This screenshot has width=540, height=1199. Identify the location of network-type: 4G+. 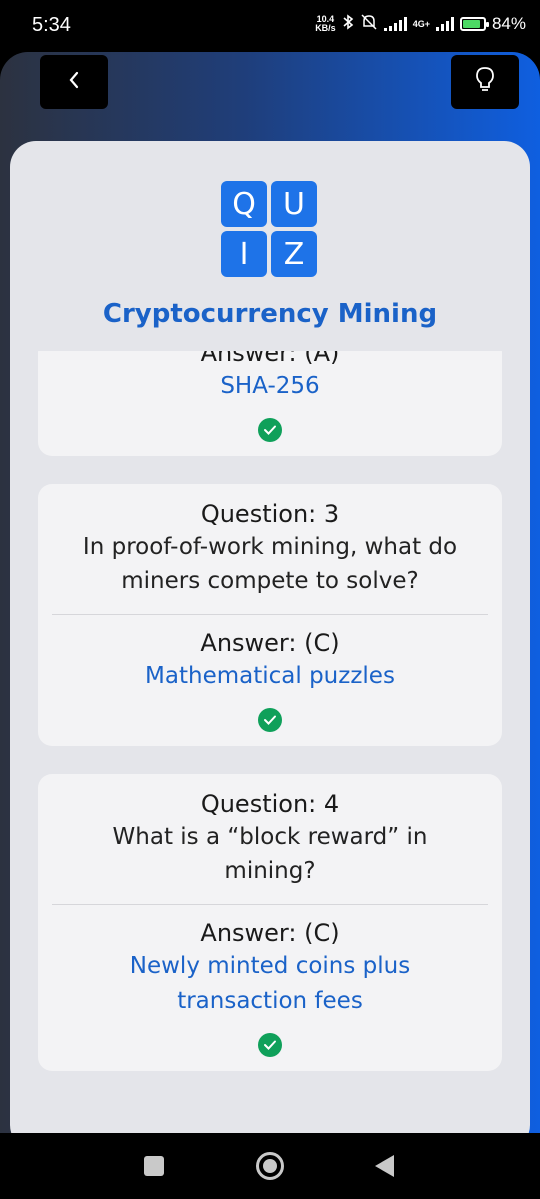
(421, 24).